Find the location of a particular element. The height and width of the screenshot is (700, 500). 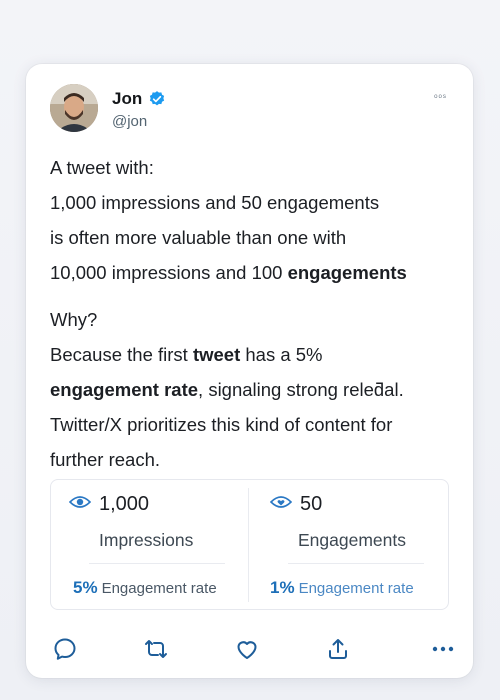

tweet-line: 10,000 impressions and 100 engagements is located at coordinates (228, 272).